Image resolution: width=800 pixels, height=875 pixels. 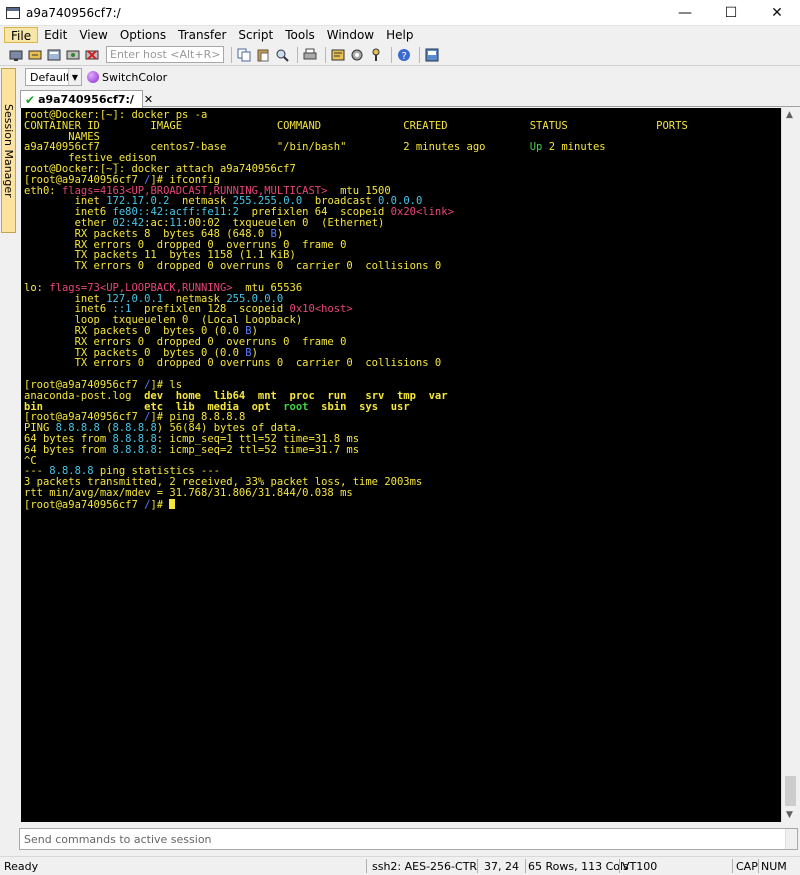 What do you see at coordinates (73, 12) in the screenshot?
I see `window-title: a9a740956cf7:/` at bounding box center [73, 12].